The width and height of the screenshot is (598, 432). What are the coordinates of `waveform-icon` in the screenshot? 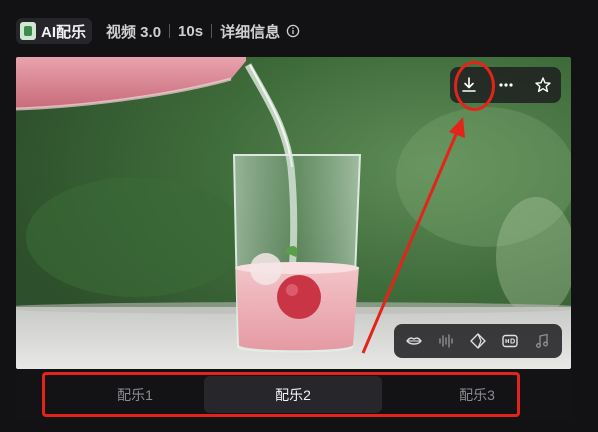 It's located at (446, 341).